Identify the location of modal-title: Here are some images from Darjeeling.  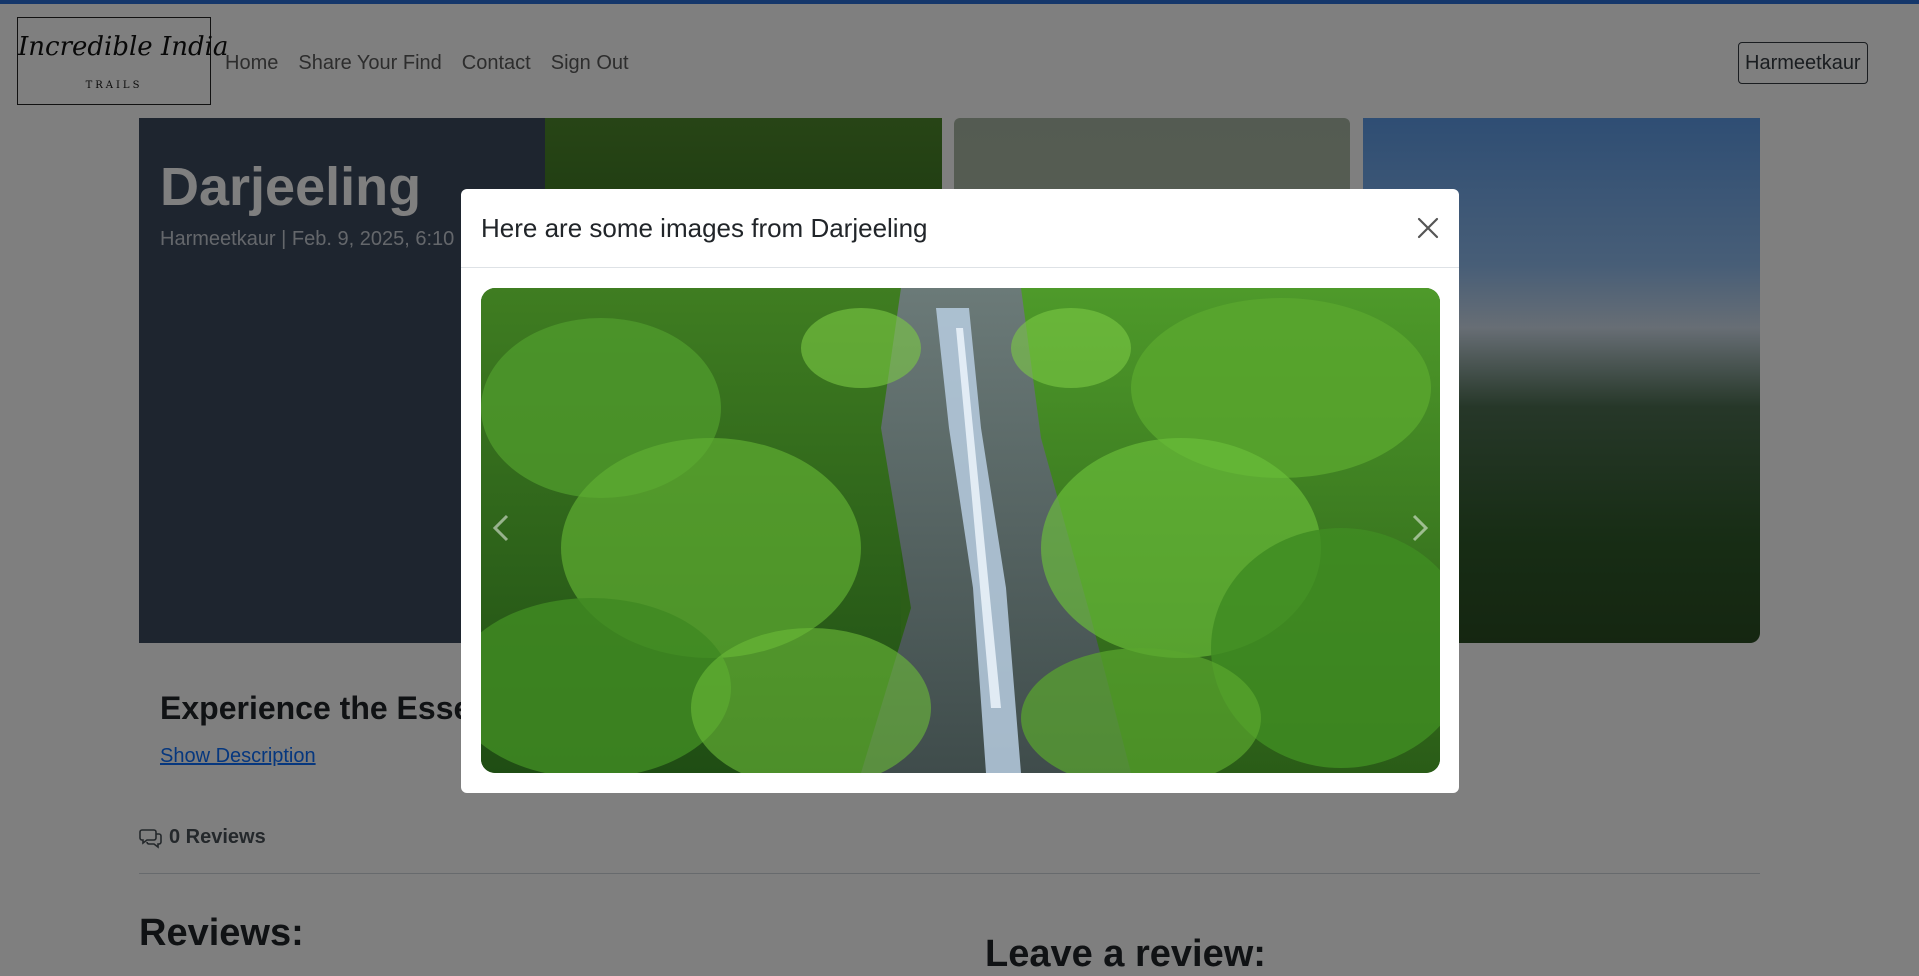
(704, 228).